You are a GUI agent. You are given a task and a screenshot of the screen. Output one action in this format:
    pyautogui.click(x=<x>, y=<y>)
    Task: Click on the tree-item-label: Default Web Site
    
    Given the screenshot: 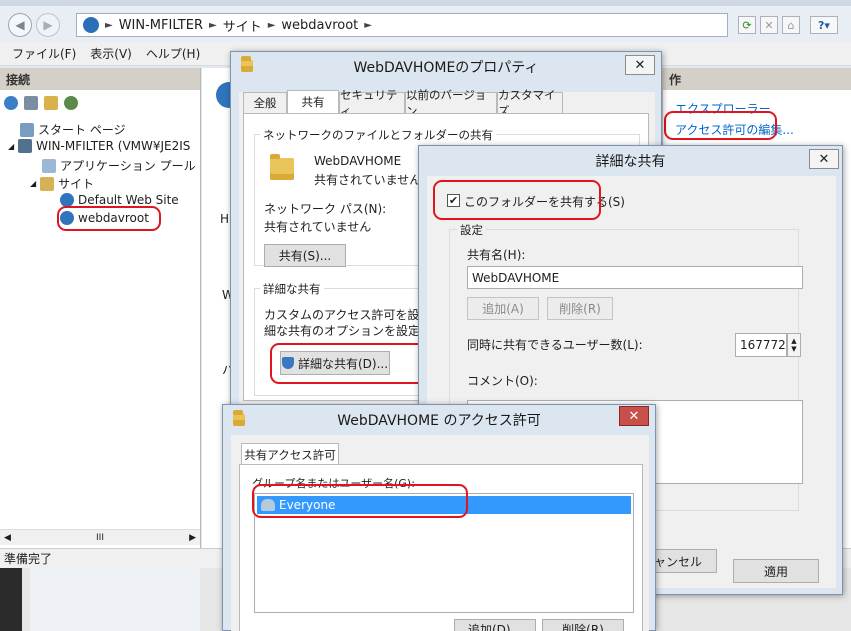 What is the action you would take?
    pyautogui.click(x=128, y=200)
    